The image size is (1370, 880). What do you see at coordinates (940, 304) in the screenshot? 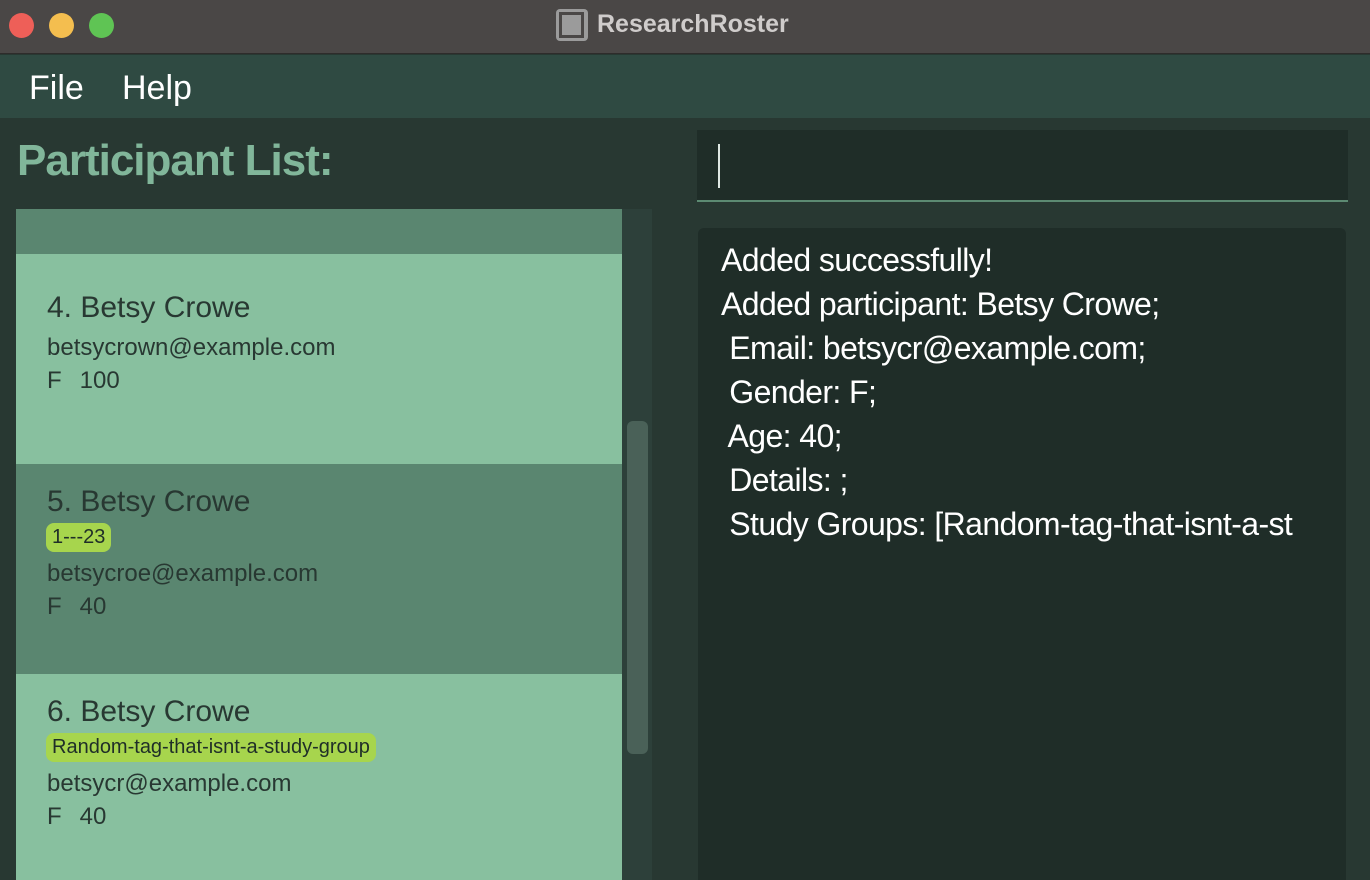
I see `result-line: Added participant: Betsy Crowe;` at bounding box center [940, 304].